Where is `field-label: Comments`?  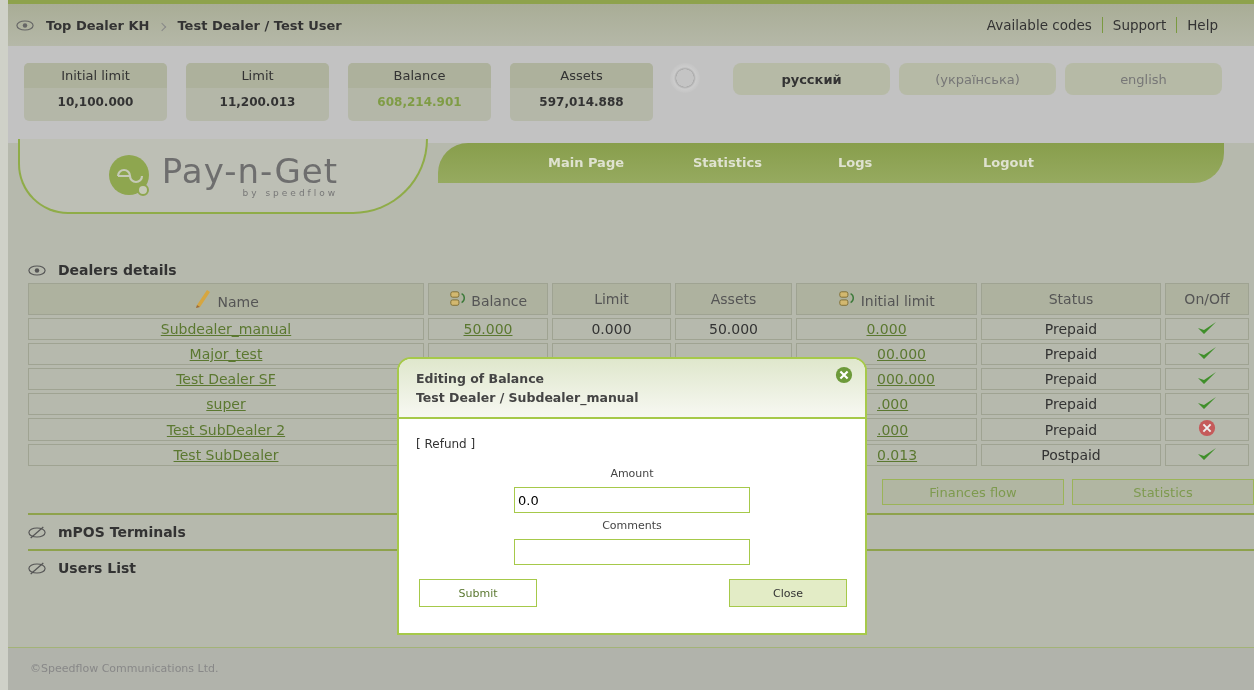
field-label: Comments is located at coordinates (632, 525).